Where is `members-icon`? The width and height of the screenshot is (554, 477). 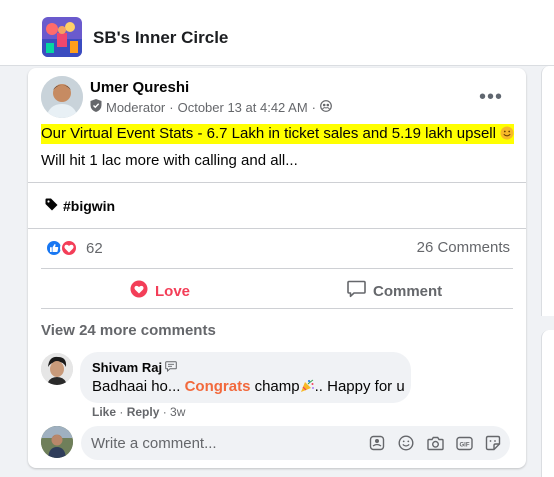 members-icon is located at coordinates (326, 107).